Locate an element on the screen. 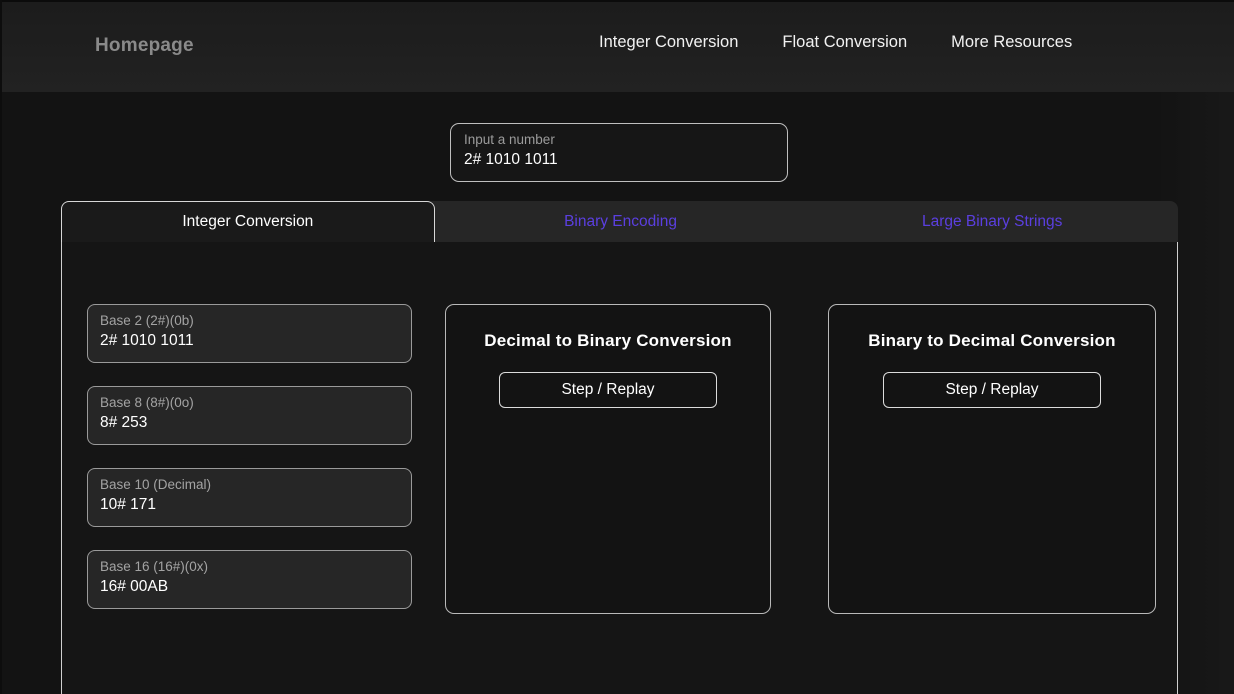 This screenshot has height=694, width=1234. decimal-to-binary-title: Decimal to Binary Conversion is located at coordinates (608, 340).